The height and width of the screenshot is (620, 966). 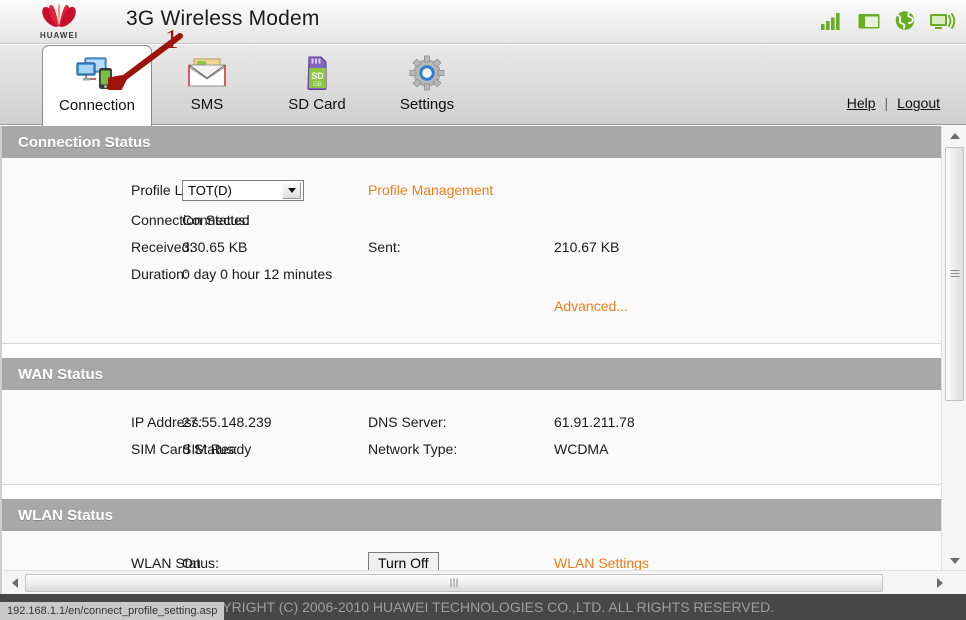 What do you see at coordinates (257, 273) in the screenshot?
I see `duration-value: 0 day 0 hour 12 minutes` at bounding box center [257, 273].